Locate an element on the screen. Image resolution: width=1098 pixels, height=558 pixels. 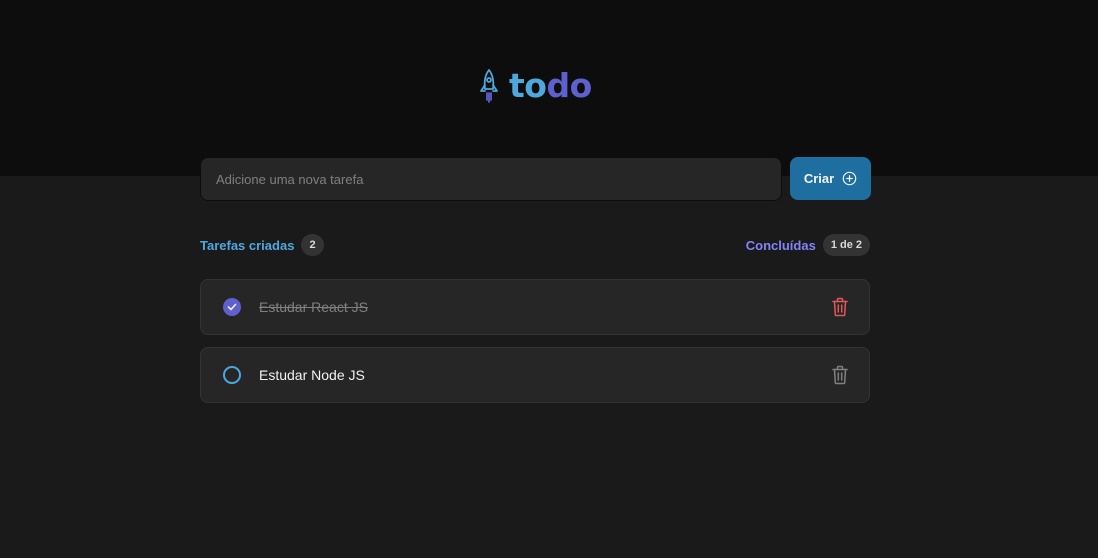
task-text: Estudar Node JS is located at coordinates (312, 375).